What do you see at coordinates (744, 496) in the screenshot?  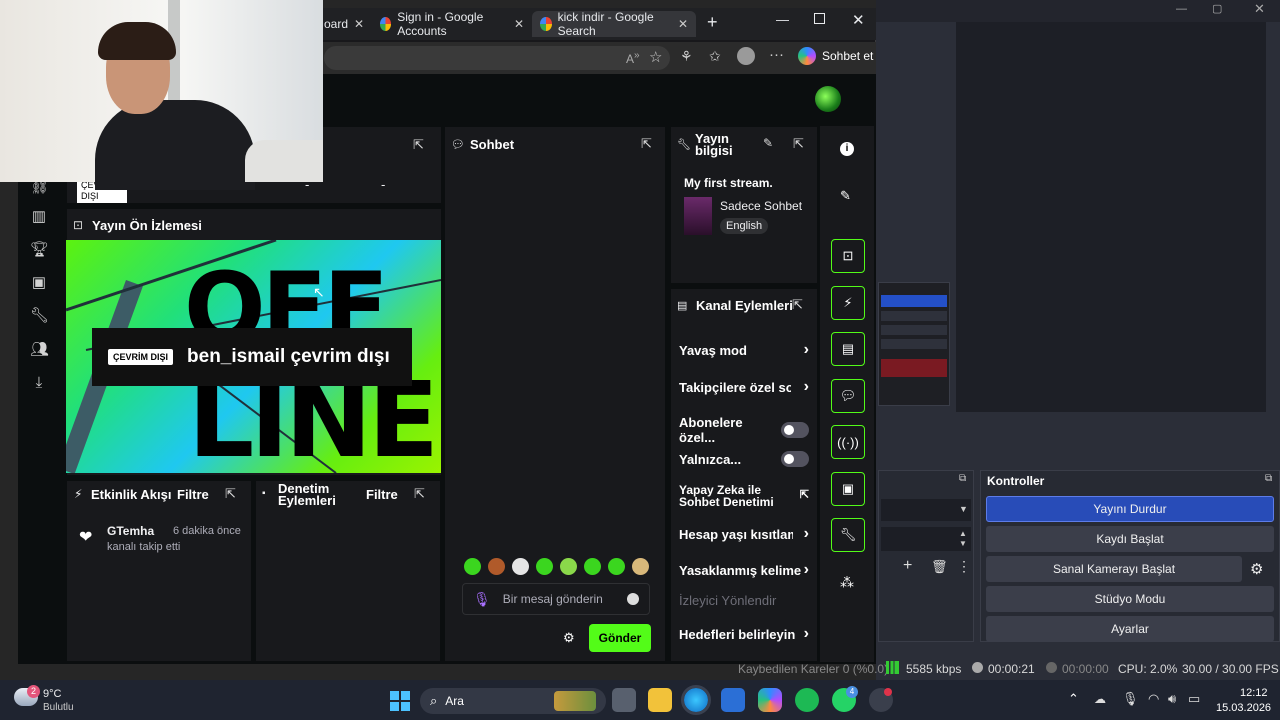 I see `action-ai-moderation: Yapay Zeka ile Sohbet Denetimi ⇱` at bounding box center [744, 496].